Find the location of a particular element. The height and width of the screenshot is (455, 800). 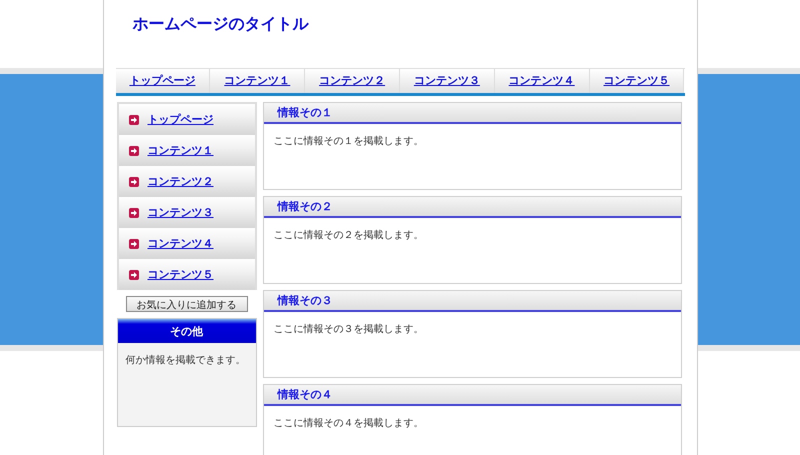

bookmark-button: お気に入りに追加する is located at coordinates (187, 304).